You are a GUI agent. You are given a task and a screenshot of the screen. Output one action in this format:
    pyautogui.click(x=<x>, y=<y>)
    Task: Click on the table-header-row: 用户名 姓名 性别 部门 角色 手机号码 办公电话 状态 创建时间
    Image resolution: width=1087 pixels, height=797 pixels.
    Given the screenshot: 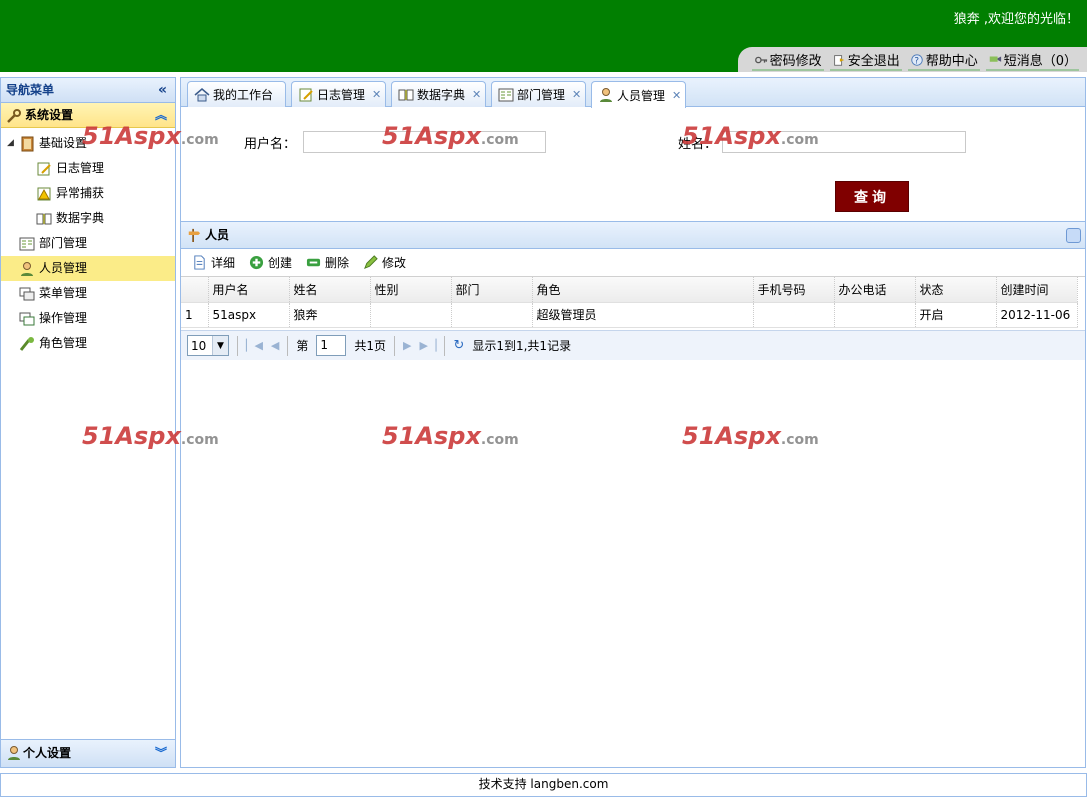 What is the action you would take?
    pyautogui.click(x=629, y=290)
    